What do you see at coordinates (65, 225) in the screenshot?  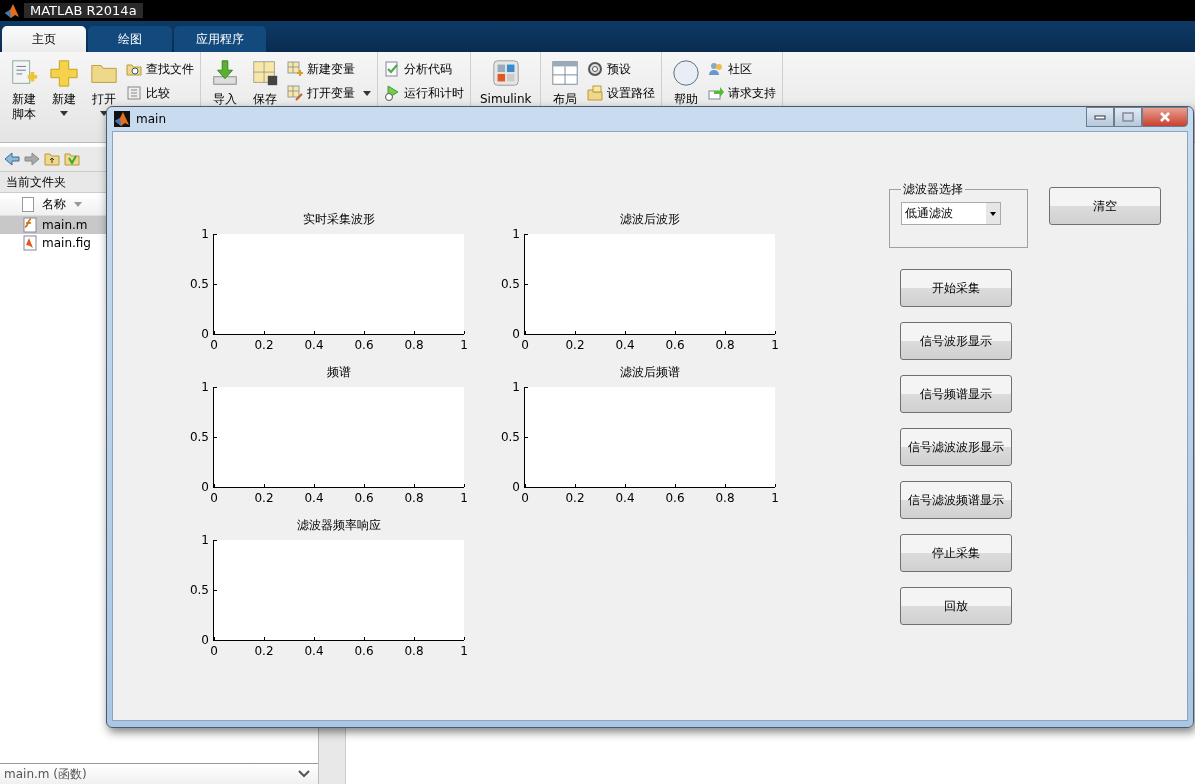 I see `file-name: main.m` at bounding box center [65, 225].